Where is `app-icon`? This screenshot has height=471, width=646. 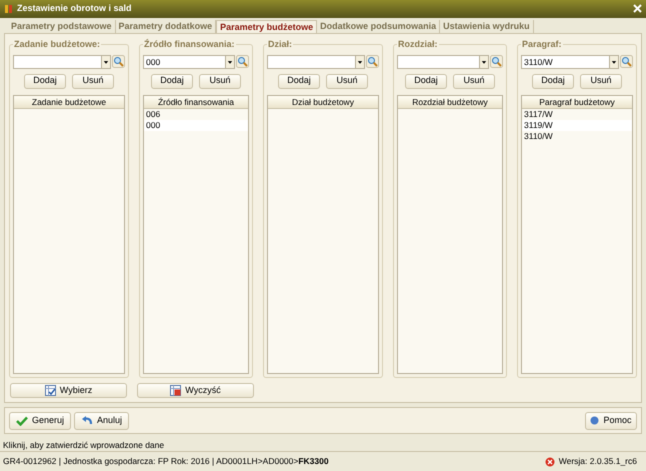
app-icon is located at coordinates (8, 9).